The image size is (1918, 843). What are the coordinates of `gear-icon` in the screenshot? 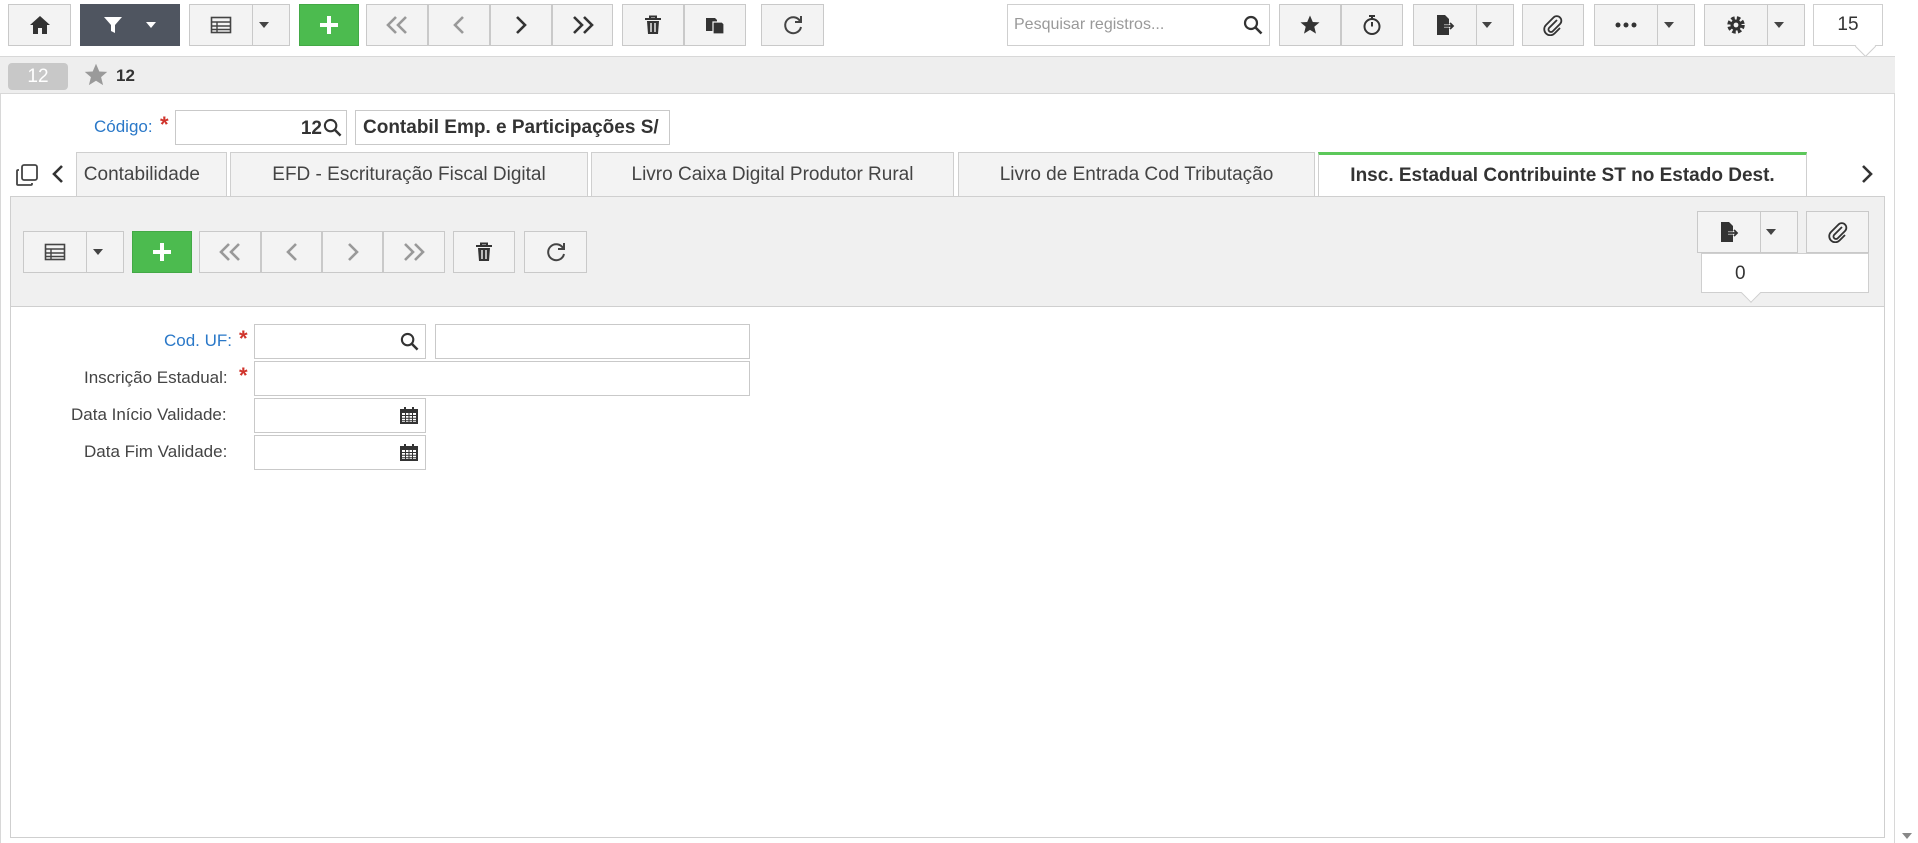 It's located at (1735, 25).